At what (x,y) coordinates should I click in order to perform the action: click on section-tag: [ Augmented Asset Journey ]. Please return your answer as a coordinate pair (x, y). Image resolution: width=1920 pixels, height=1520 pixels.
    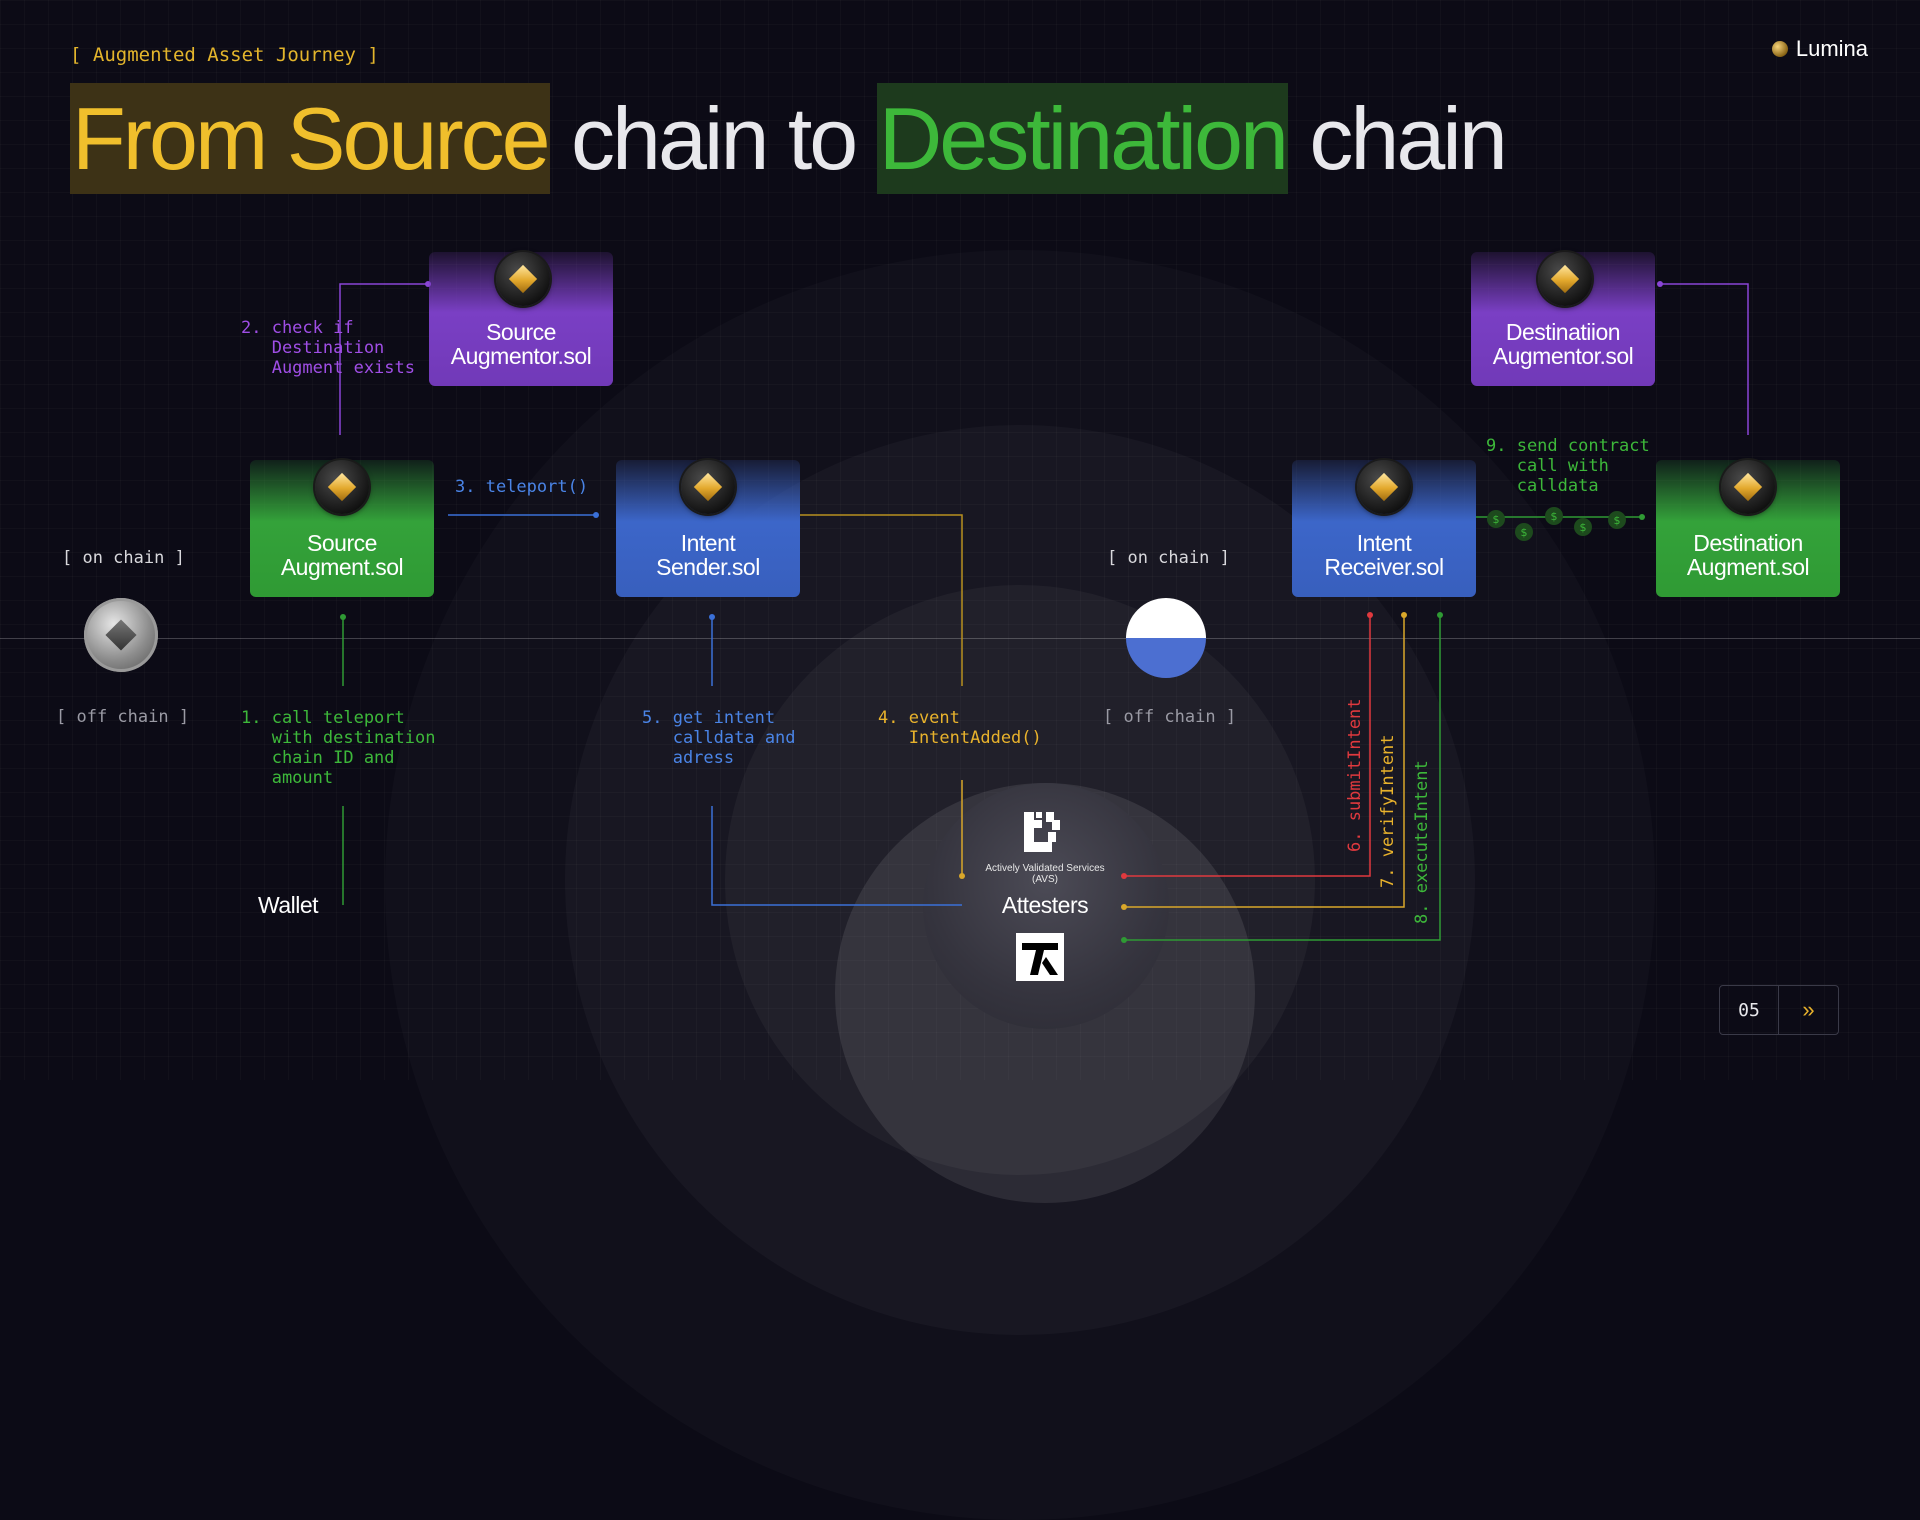
    Looking at the image, I should click on (224, 55).